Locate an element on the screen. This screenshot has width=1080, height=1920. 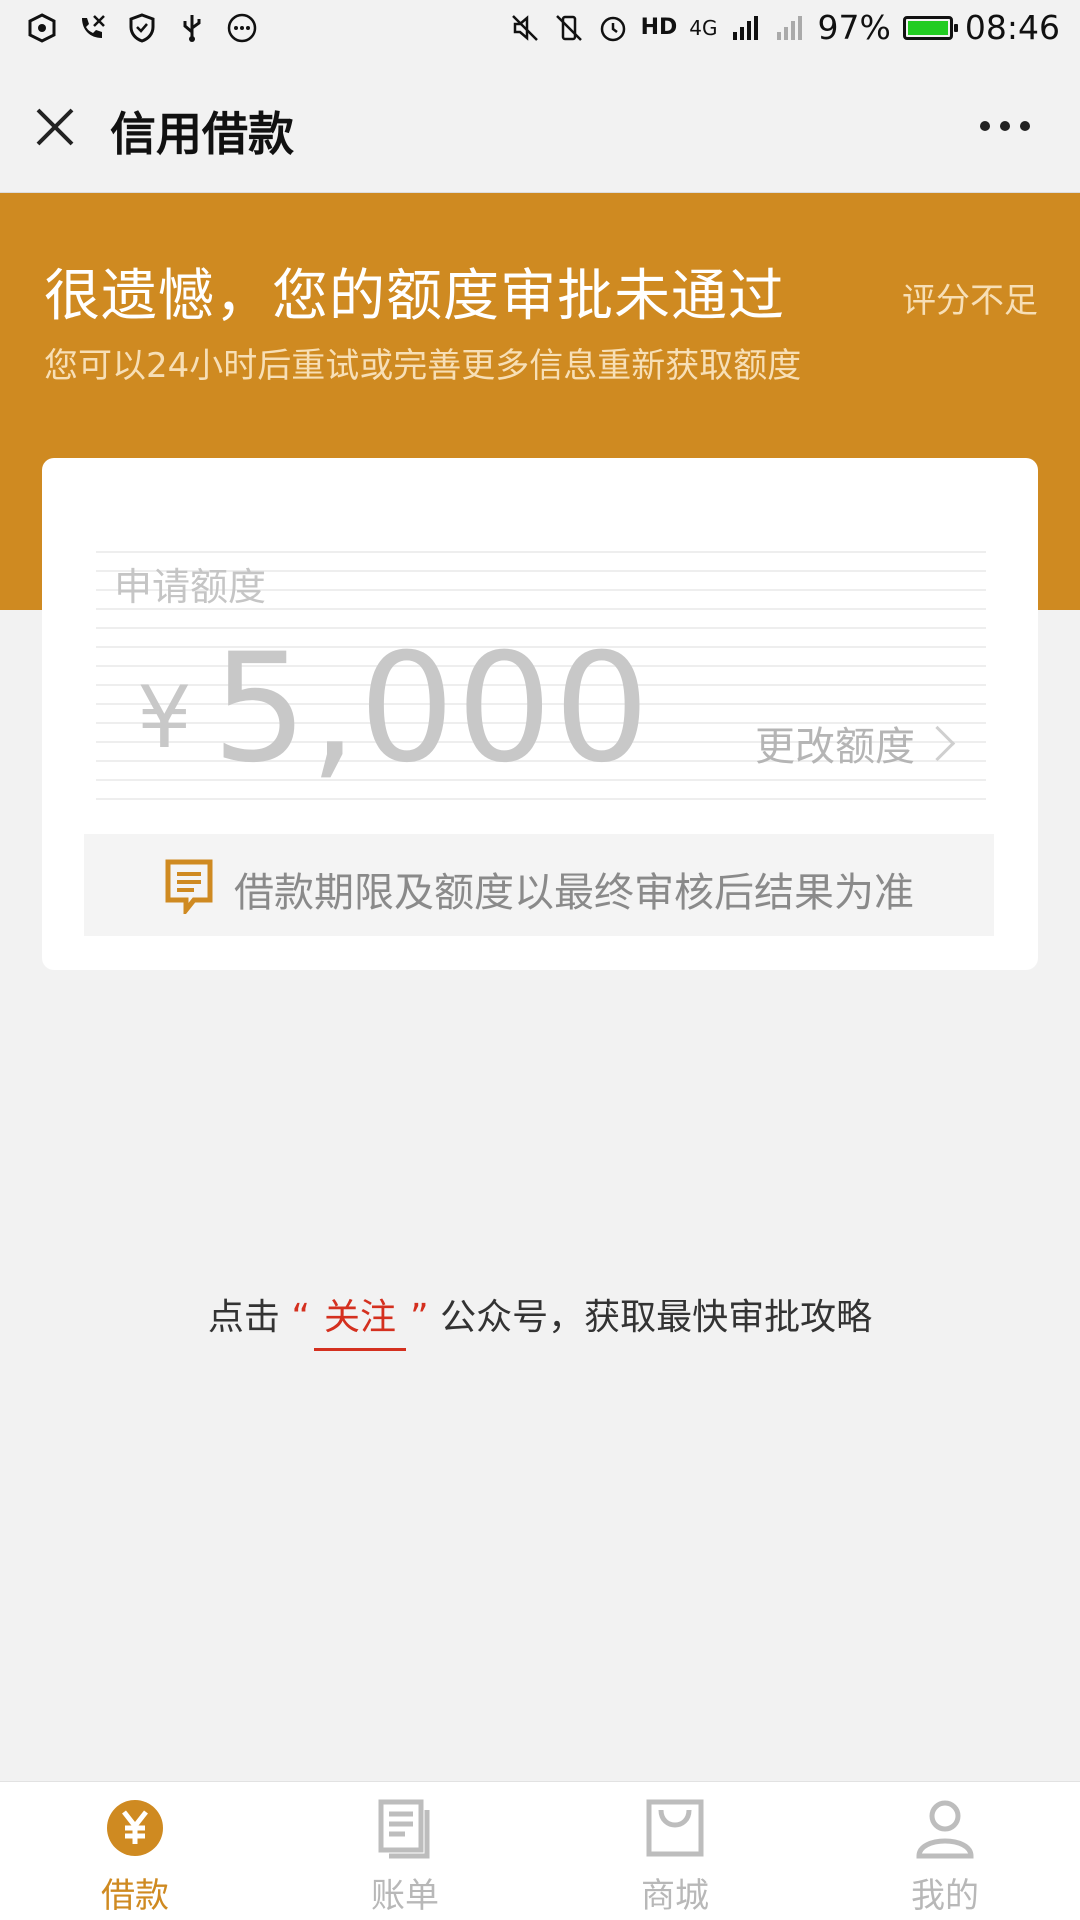
status-left-icons is located at coordinates (142, 28).